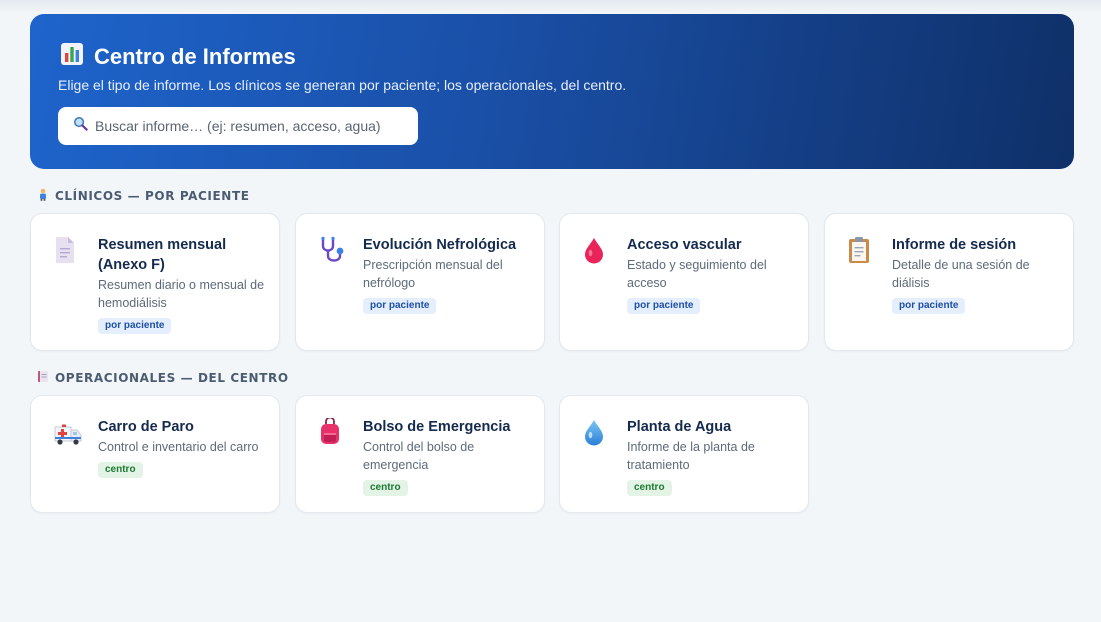  What do you see at coordinates (67, 433) in the screenshot?
I see `ambulance-icon` at bounding box center [67, 433].